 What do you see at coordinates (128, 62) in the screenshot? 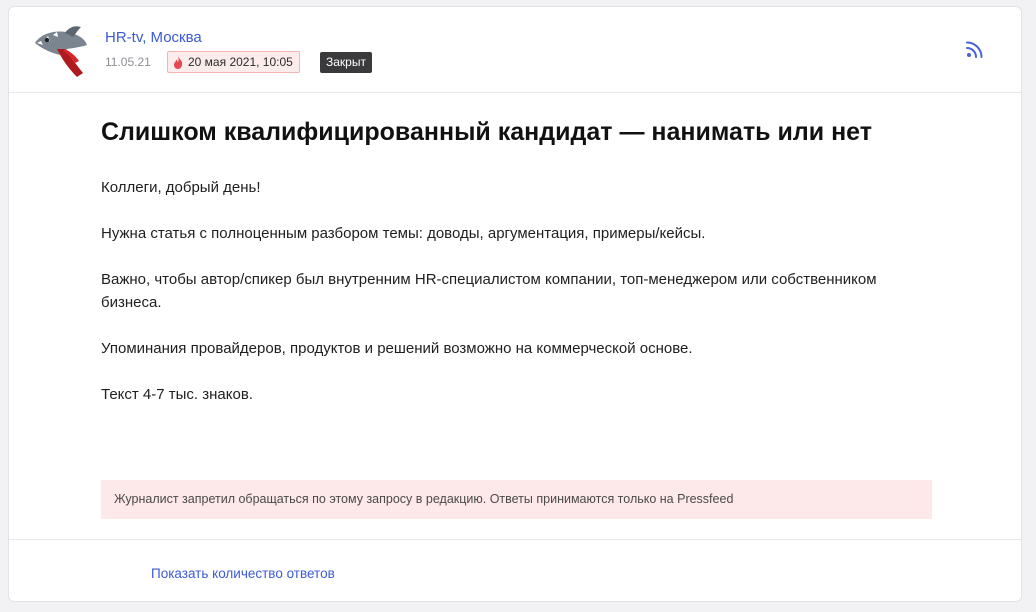
I see `post-date: 11.05.21` at bounding box center [128, 62].